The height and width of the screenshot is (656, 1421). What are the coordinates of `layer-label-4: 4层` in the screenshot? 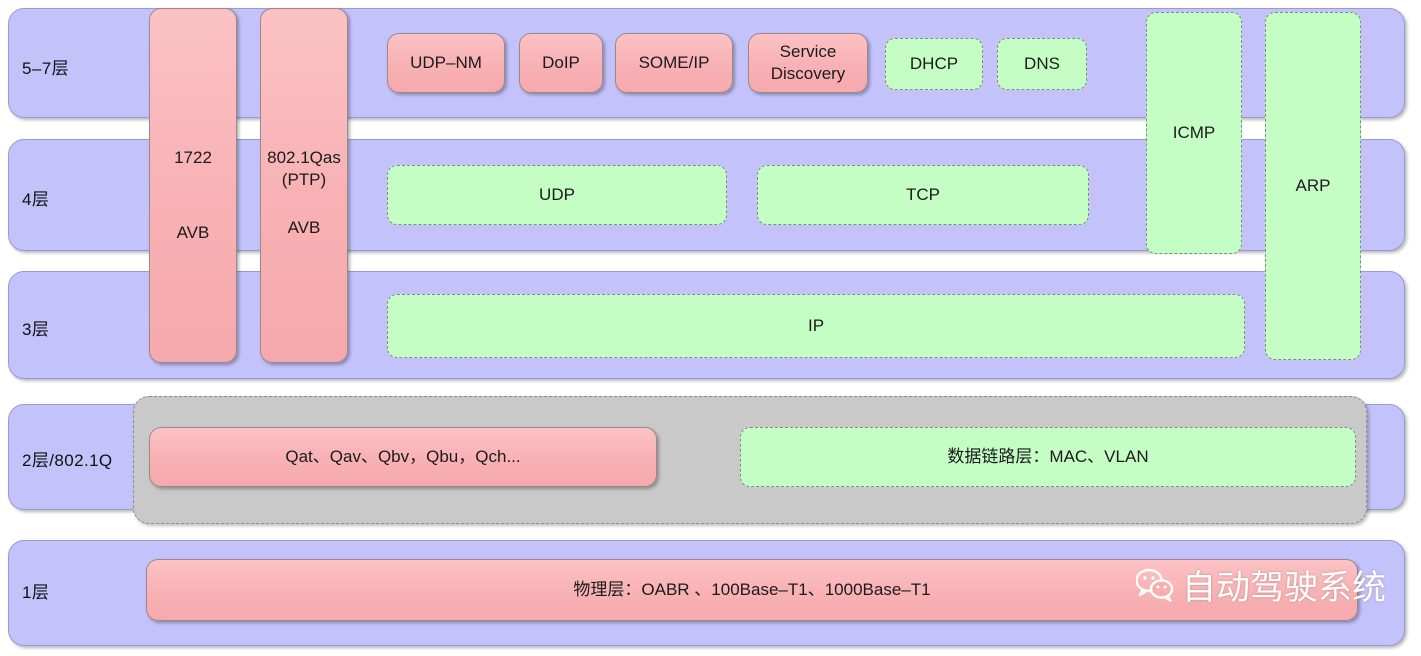 It's located at (36, 199).